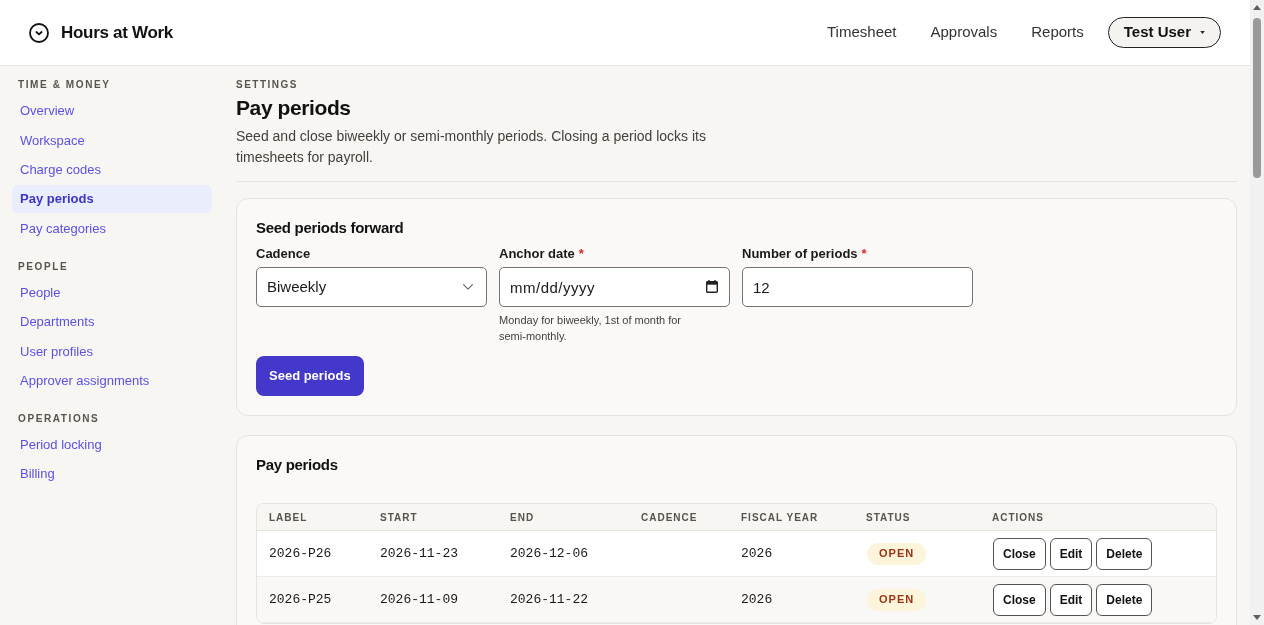 Image resolution: width=1264 pixels, height=625 pixels. What do you see at coordinates (964, 32) in the screenshot?
I see `nav-link: Approvals` at bounding box center [964, 32].